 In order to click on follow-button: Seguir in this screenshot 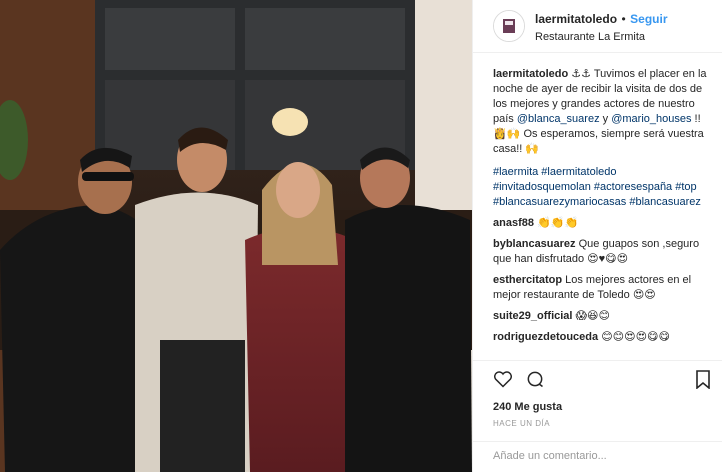, I will do `click(648, 19)`.